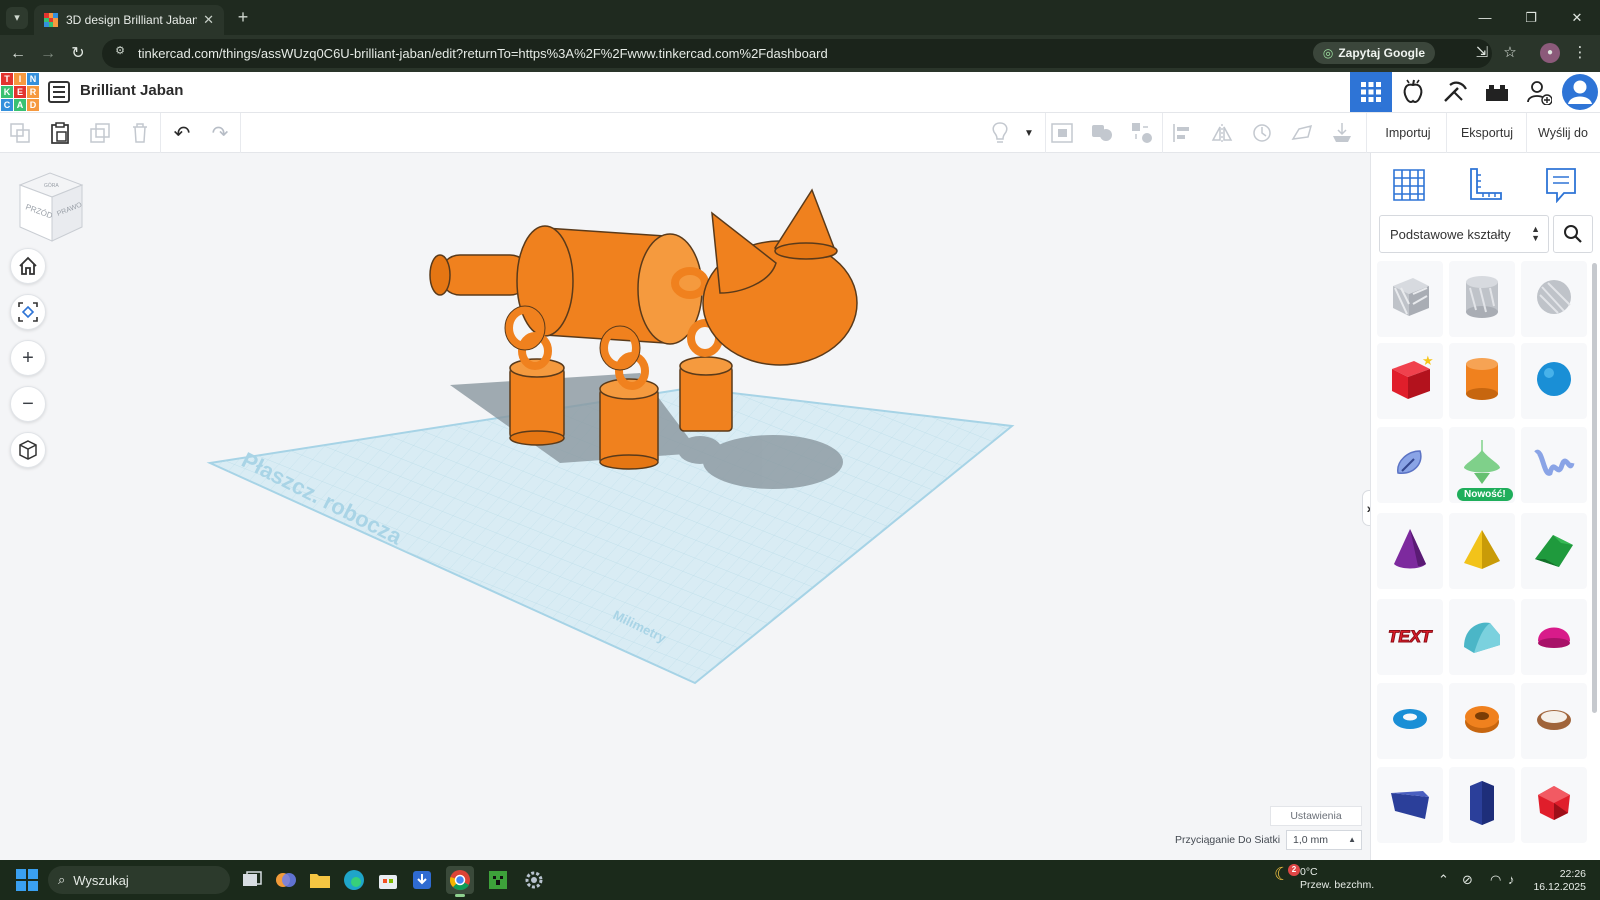  Describe the element at coordinates (1324, 840) in the screenshot. I see `snap-grid-select: 1,0 mm ▲` at that location.